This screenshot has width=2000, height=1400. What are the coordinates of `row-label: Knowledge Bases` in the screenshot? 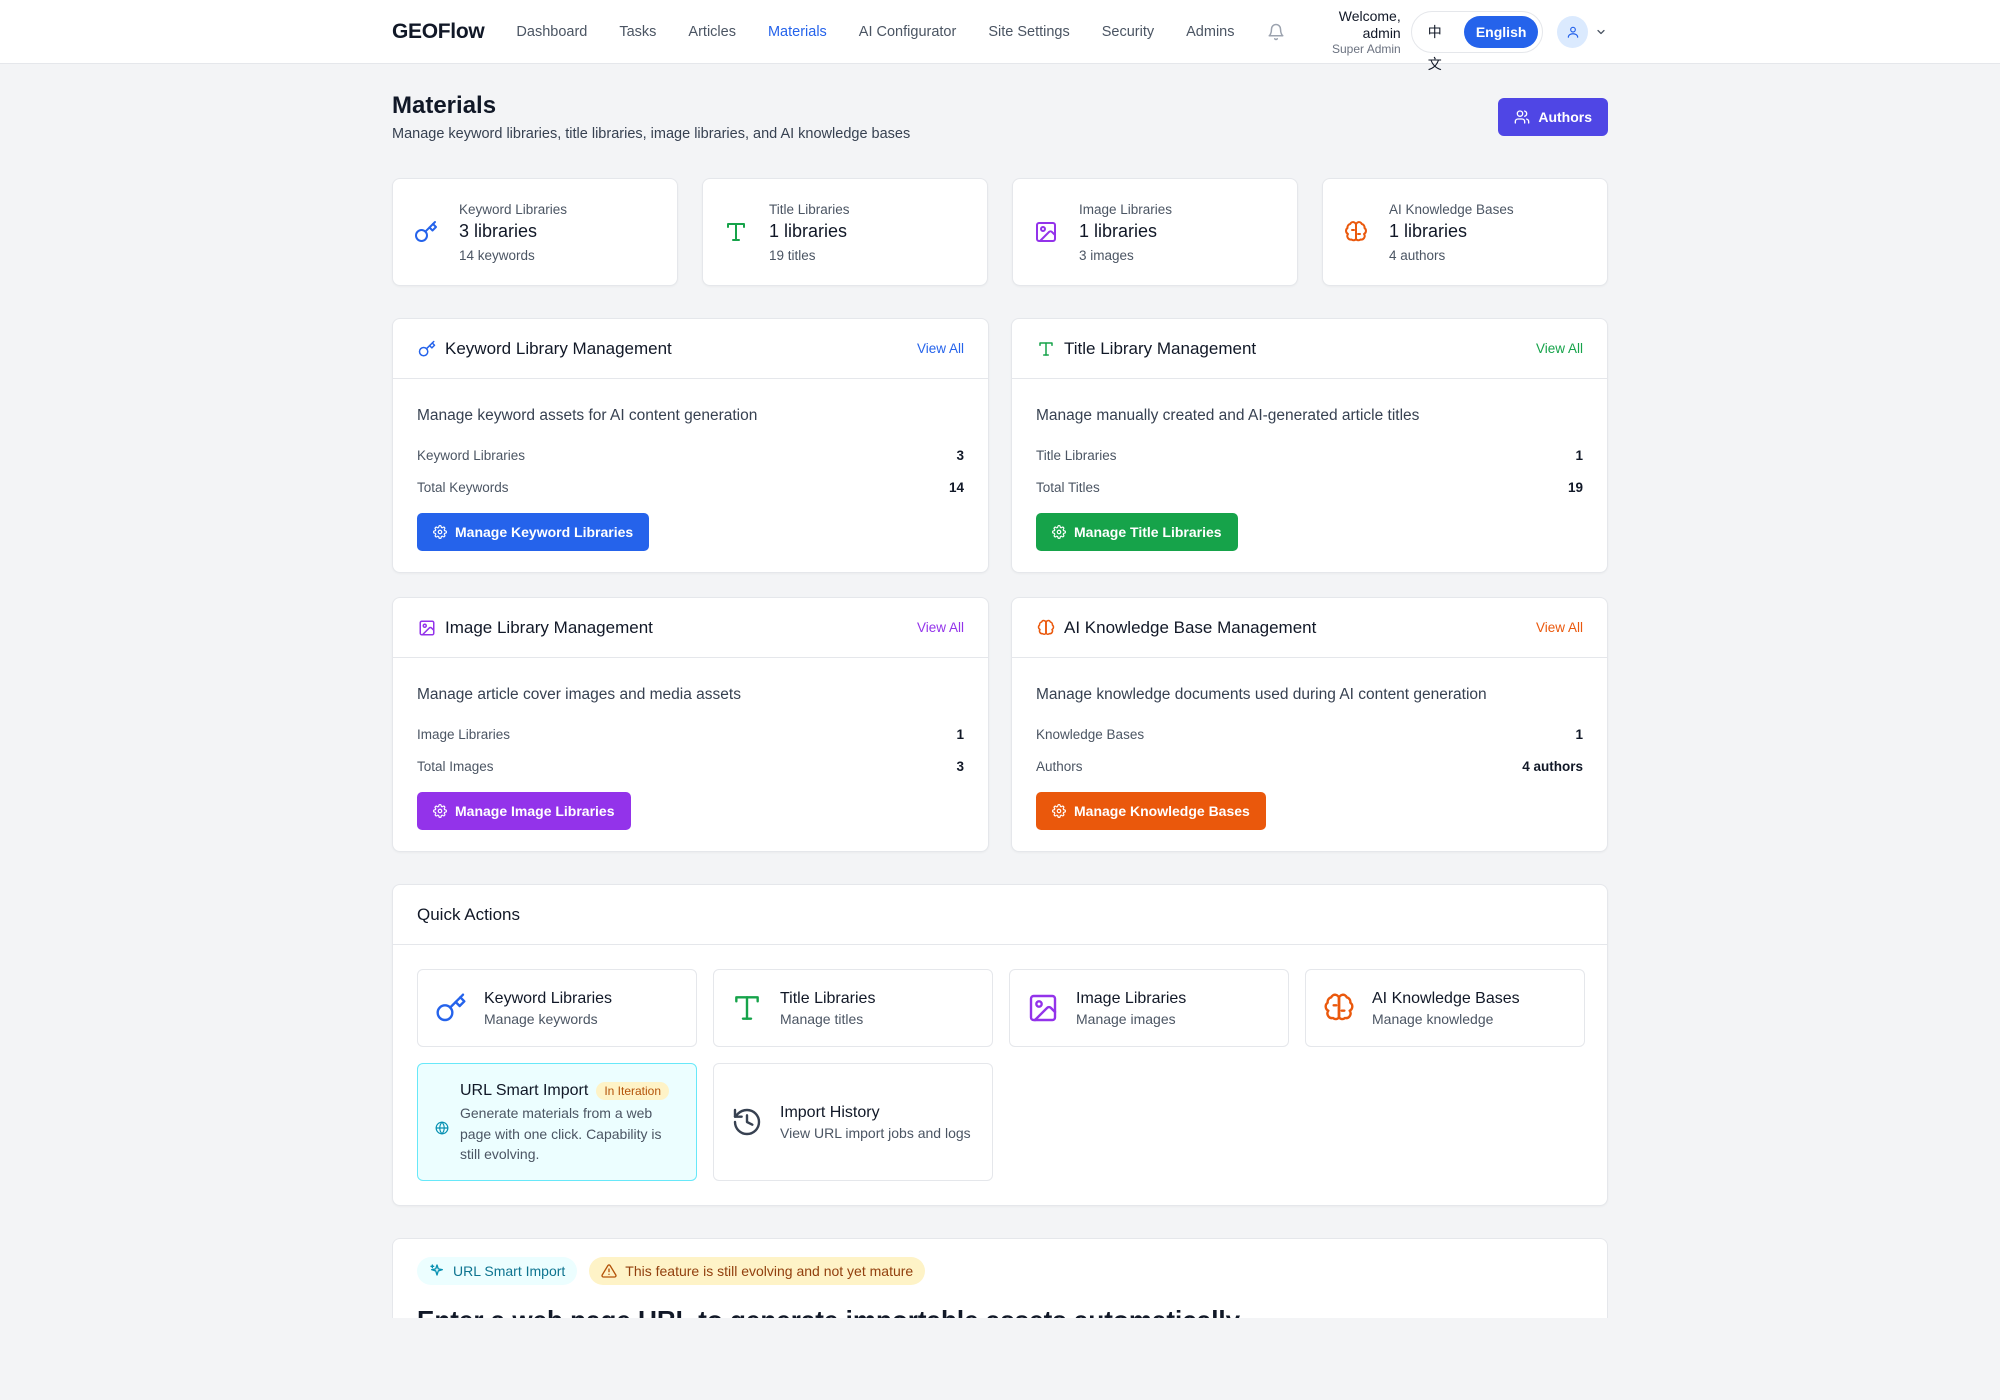 It's located at (1090, 734).